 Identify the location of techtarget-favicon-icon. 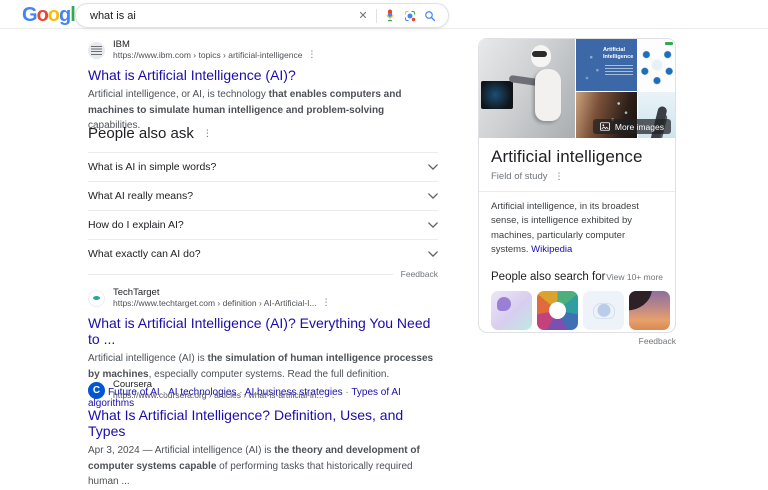
(96, 298).